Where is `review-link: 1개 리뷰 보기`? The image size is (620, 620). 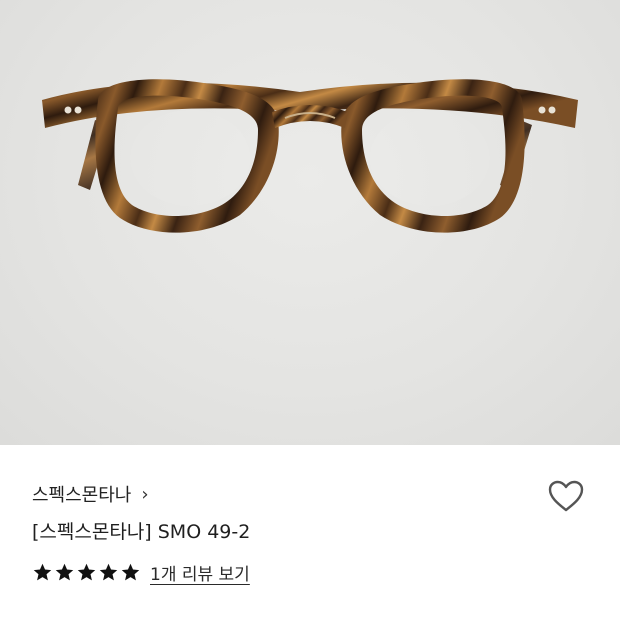
review-link: 1개 리뷰 보기 is located at coordinates (200, 572).